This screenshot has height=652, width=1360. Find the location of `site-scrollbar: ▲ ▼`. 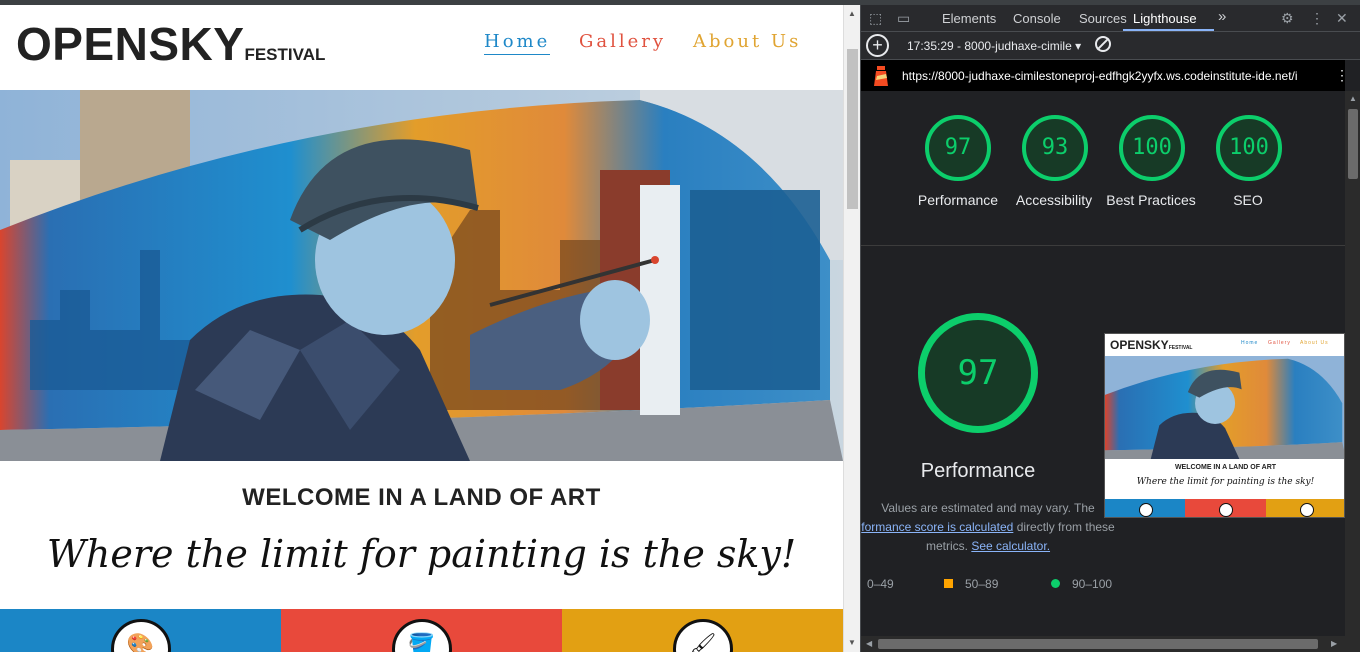

site-scrollbar: ▲ ▼ is located at coordinates (851, 328).